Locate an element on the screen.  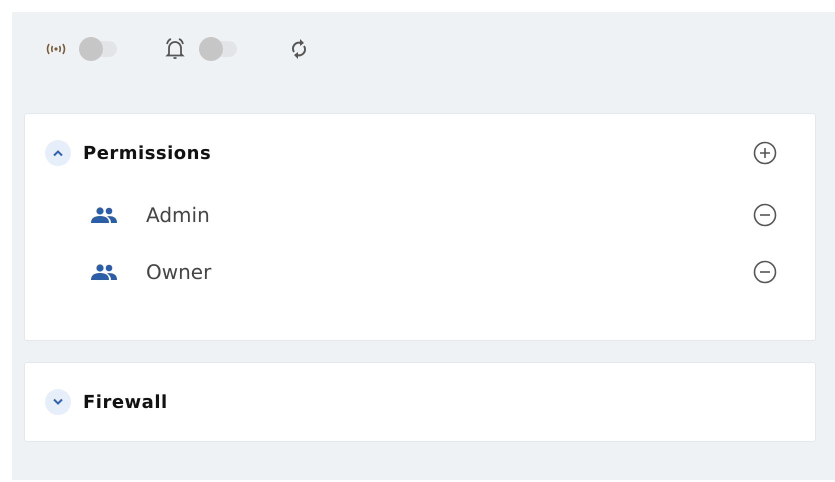
collapse-button is located at coordinates (58, 153).